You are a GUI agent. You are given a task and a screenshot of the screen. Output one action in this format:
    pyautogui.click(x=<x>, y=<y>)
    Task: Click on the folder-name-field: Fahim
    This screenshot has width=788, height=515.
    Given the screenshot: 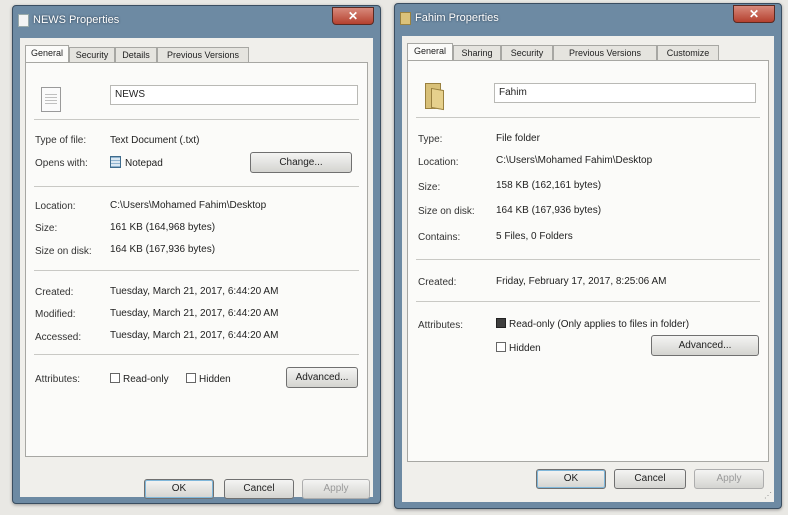 What is the action you would take?
    pyautogui.click(x=625, y=93)
    